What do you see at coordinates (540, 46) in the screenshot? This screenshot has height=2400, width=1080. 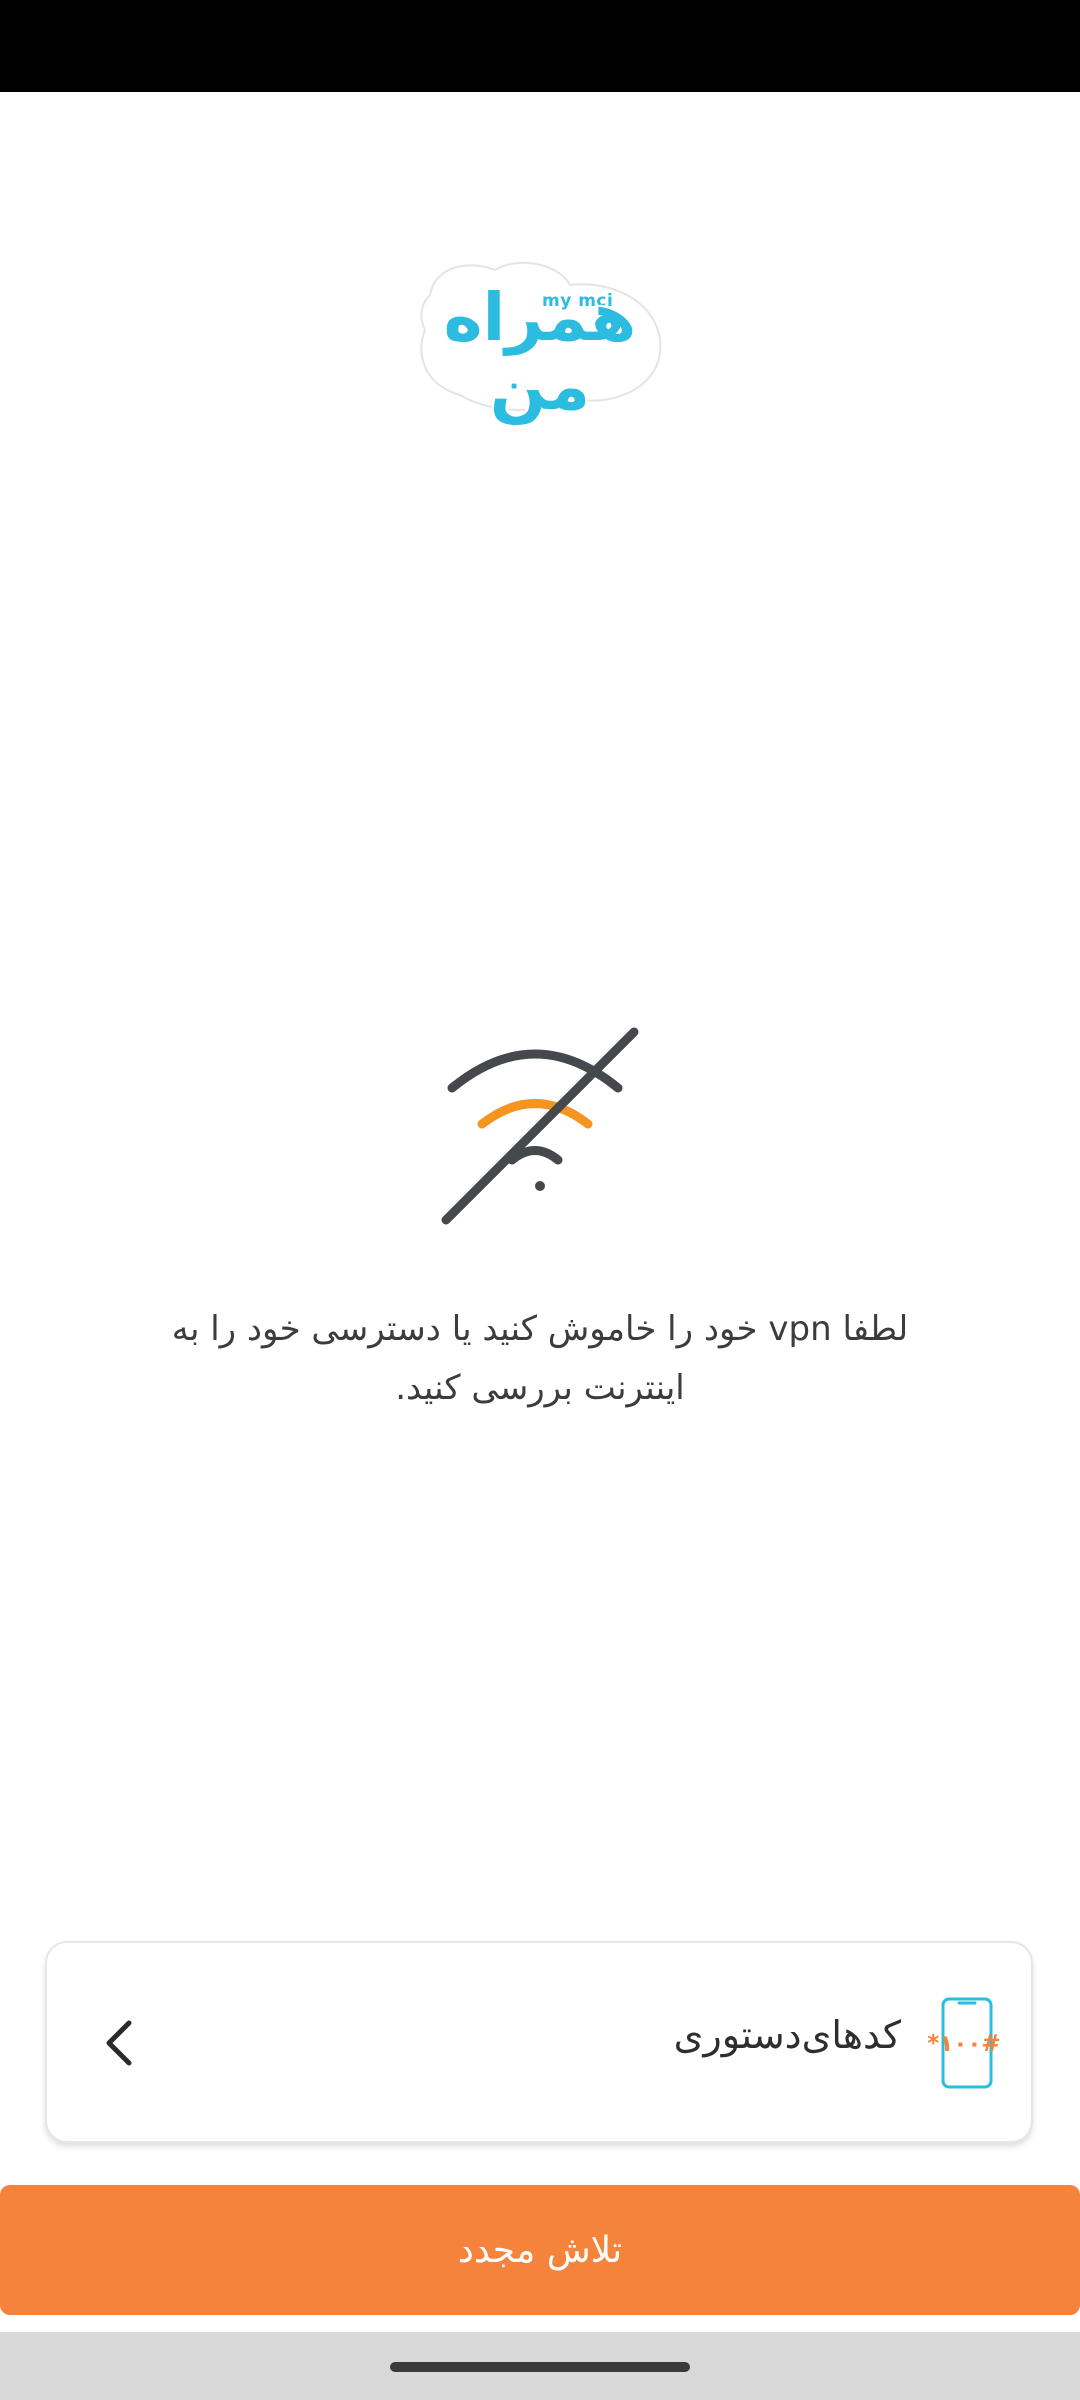 I see `status-bar` at bounding box center [540, 46].